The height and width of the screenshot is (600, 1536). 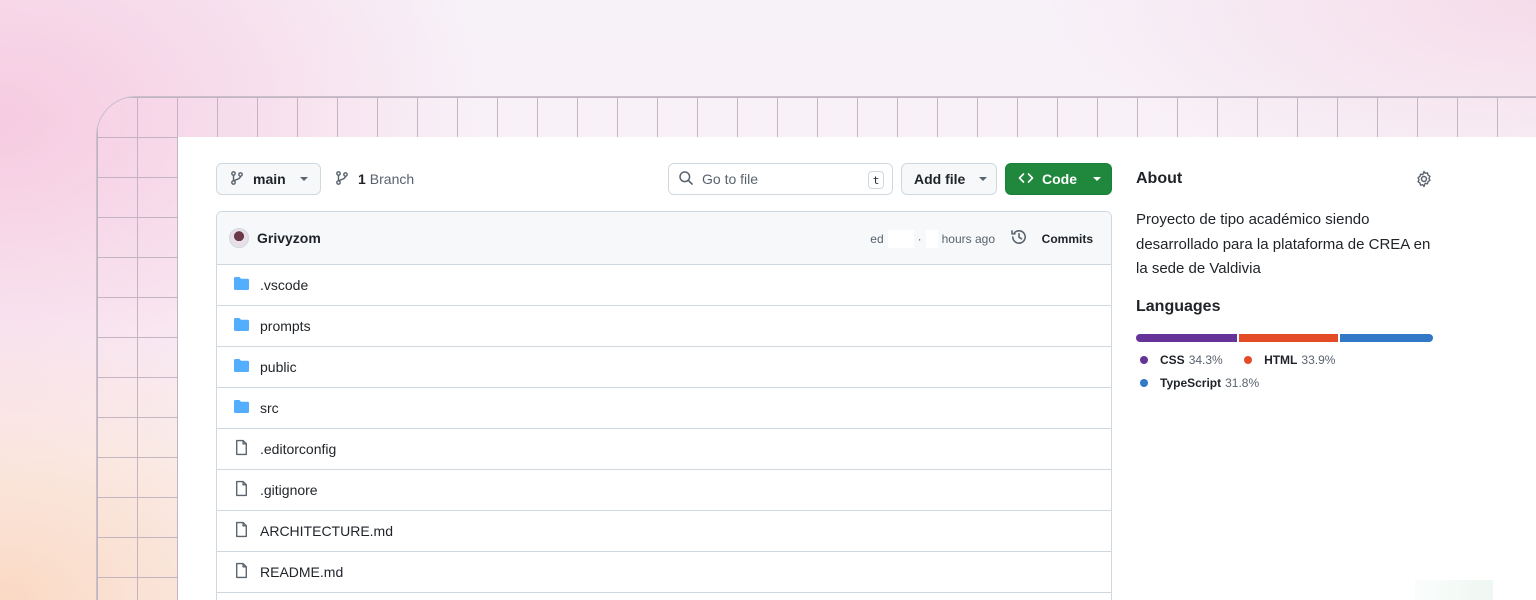 What do you see at coordinates (664, 490) in the screenshot?
I see `file-row-gitignore: .gitignore` at bounding box center [664, 490].